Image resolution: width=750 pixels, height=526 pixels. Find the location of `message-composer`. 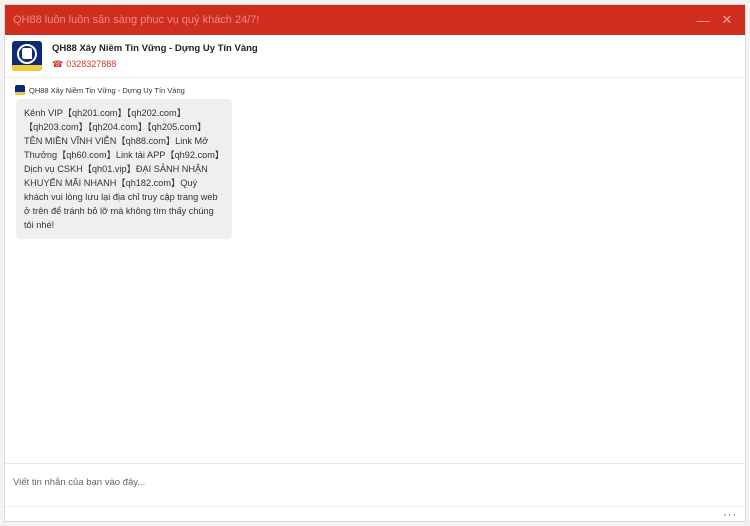

message-composer is located at coordinates (375, 485).